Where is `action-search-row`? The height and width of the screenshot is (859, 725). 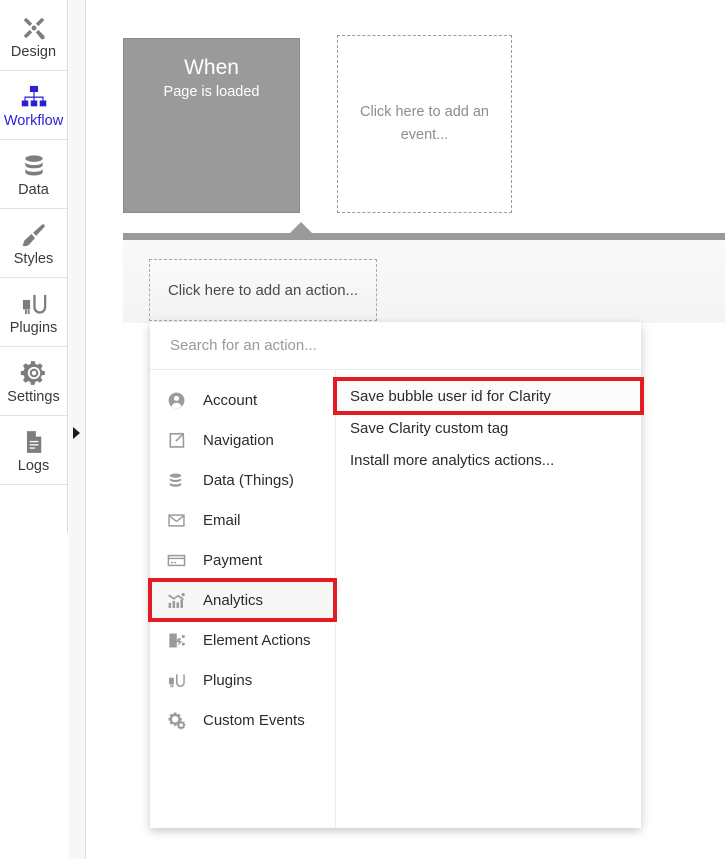 action-search-row is located at coordinates (395, 346).